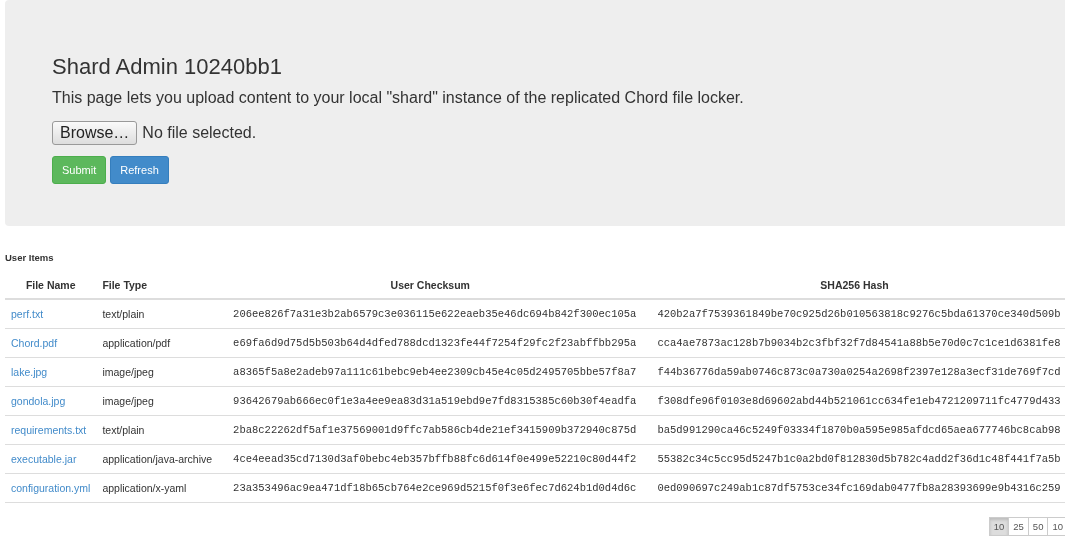 The width and height of the screenshot is (1065, 541). What do you see at coordinates (51, 488) in the screenshot?
I see `file-link: configuration.yml` at bounding box center [51, 488].